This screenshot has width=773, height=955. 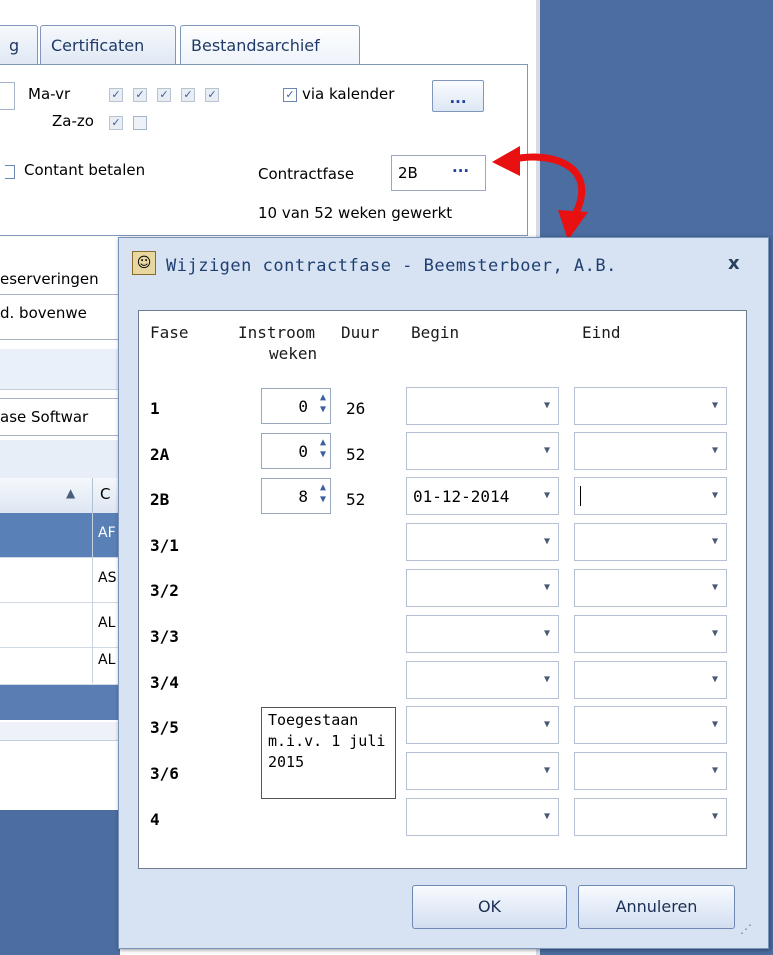 What do you see at coordinates (60, 662) in the screenshot?
I see `table-row: AL` at bounding box center [60, 662].